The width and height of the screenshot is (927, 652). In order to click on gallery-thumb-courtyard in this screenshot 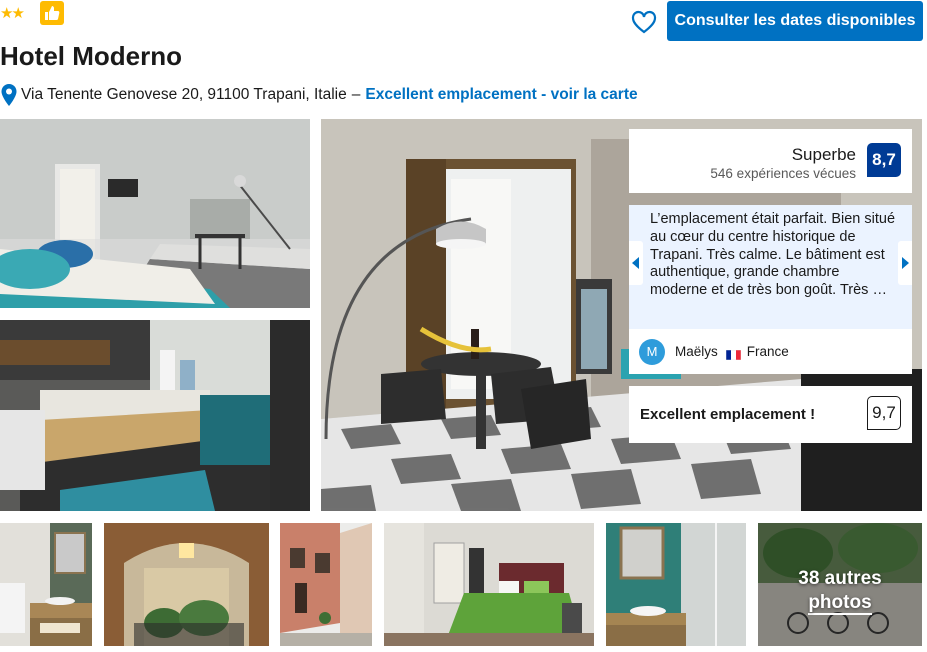, I will do `click(186, 584)`.